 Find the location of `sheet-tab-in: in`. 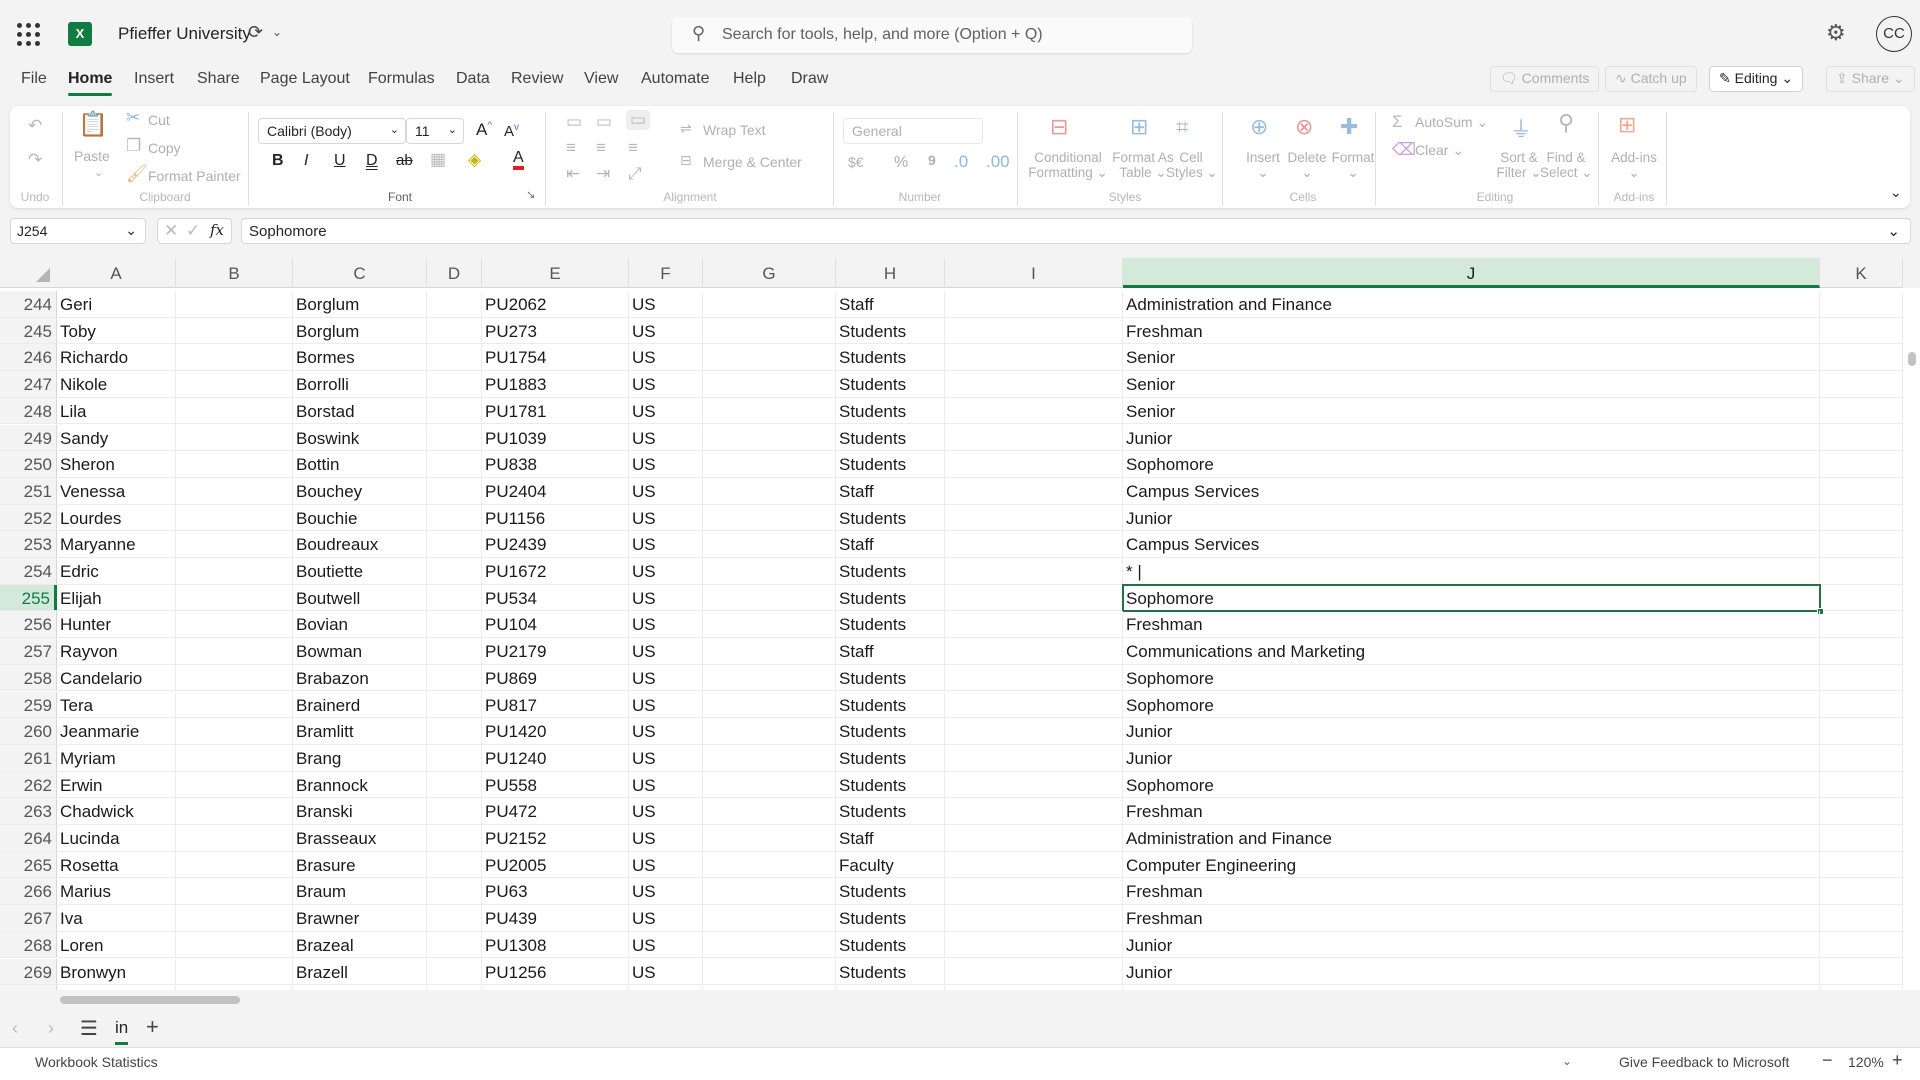

sheet-tab-in: in is located at coordinates (122, 1031).